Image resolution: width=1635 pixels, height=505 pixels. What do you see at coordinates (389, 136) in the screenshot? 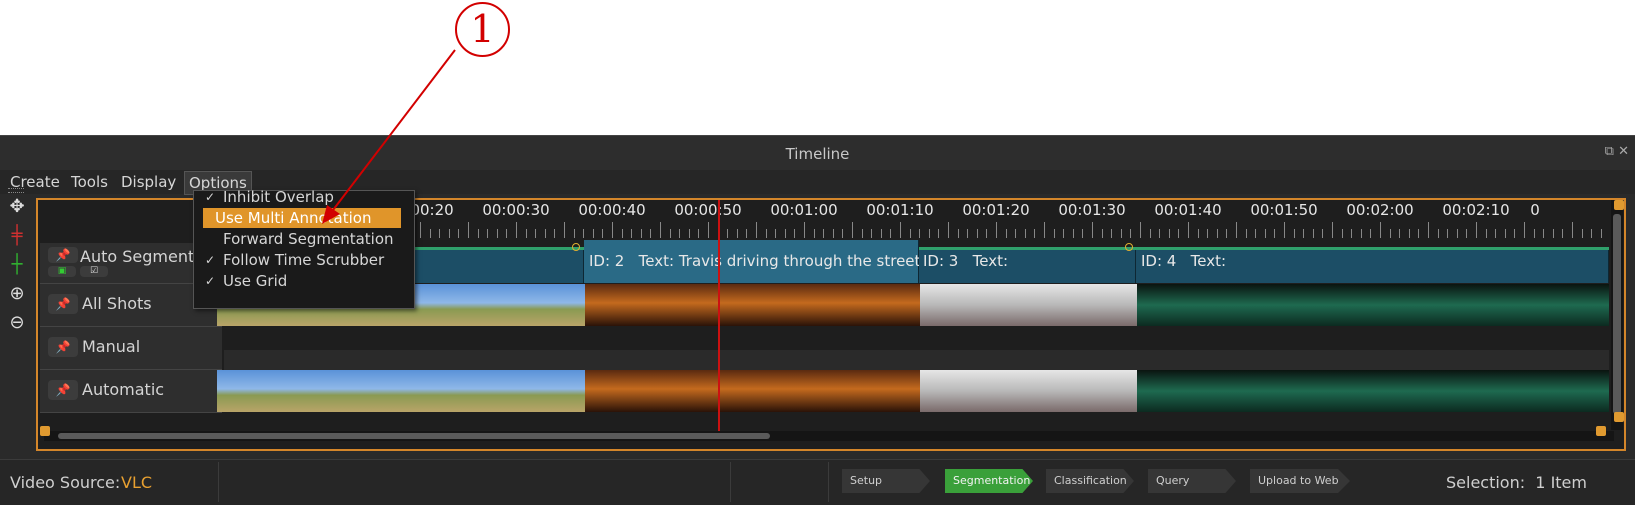
I see `annotation-arrow` at bounding box center [389, 136].